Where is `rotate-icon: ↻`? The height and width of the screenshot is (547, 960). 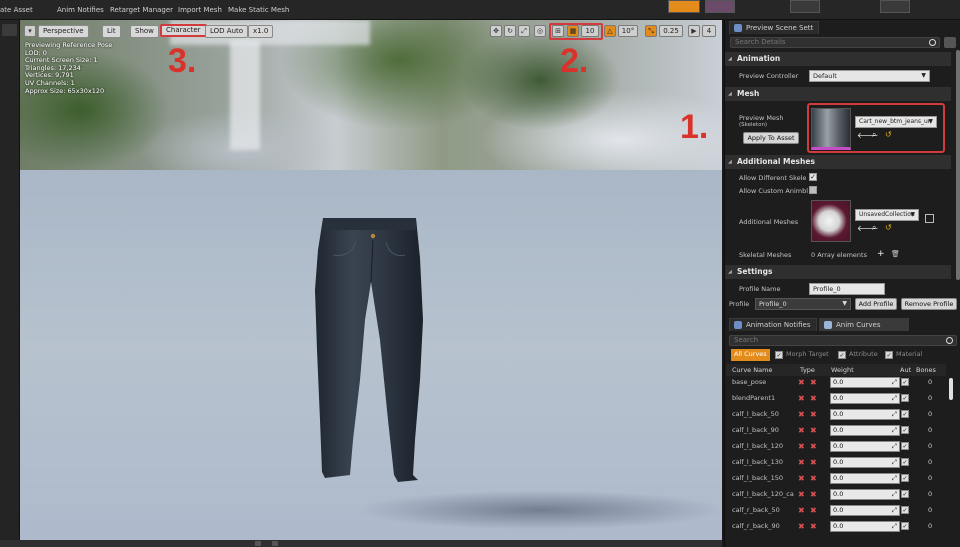
rotate-icon: ↻ is located at coordinates (510, 31).